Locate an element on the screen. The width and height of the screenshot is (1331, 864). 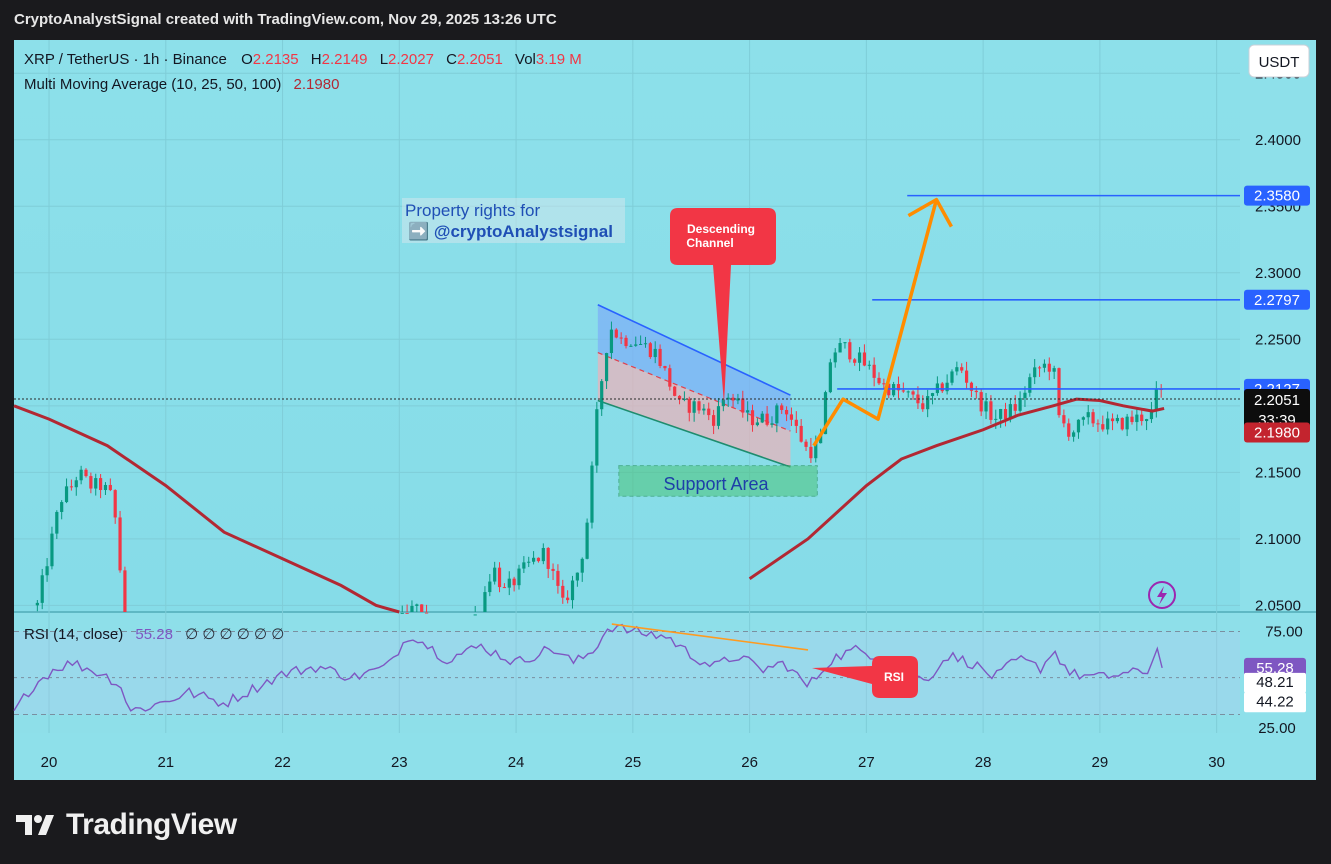
rsi-callout-label: RSI is located at coordinates (894, 677).